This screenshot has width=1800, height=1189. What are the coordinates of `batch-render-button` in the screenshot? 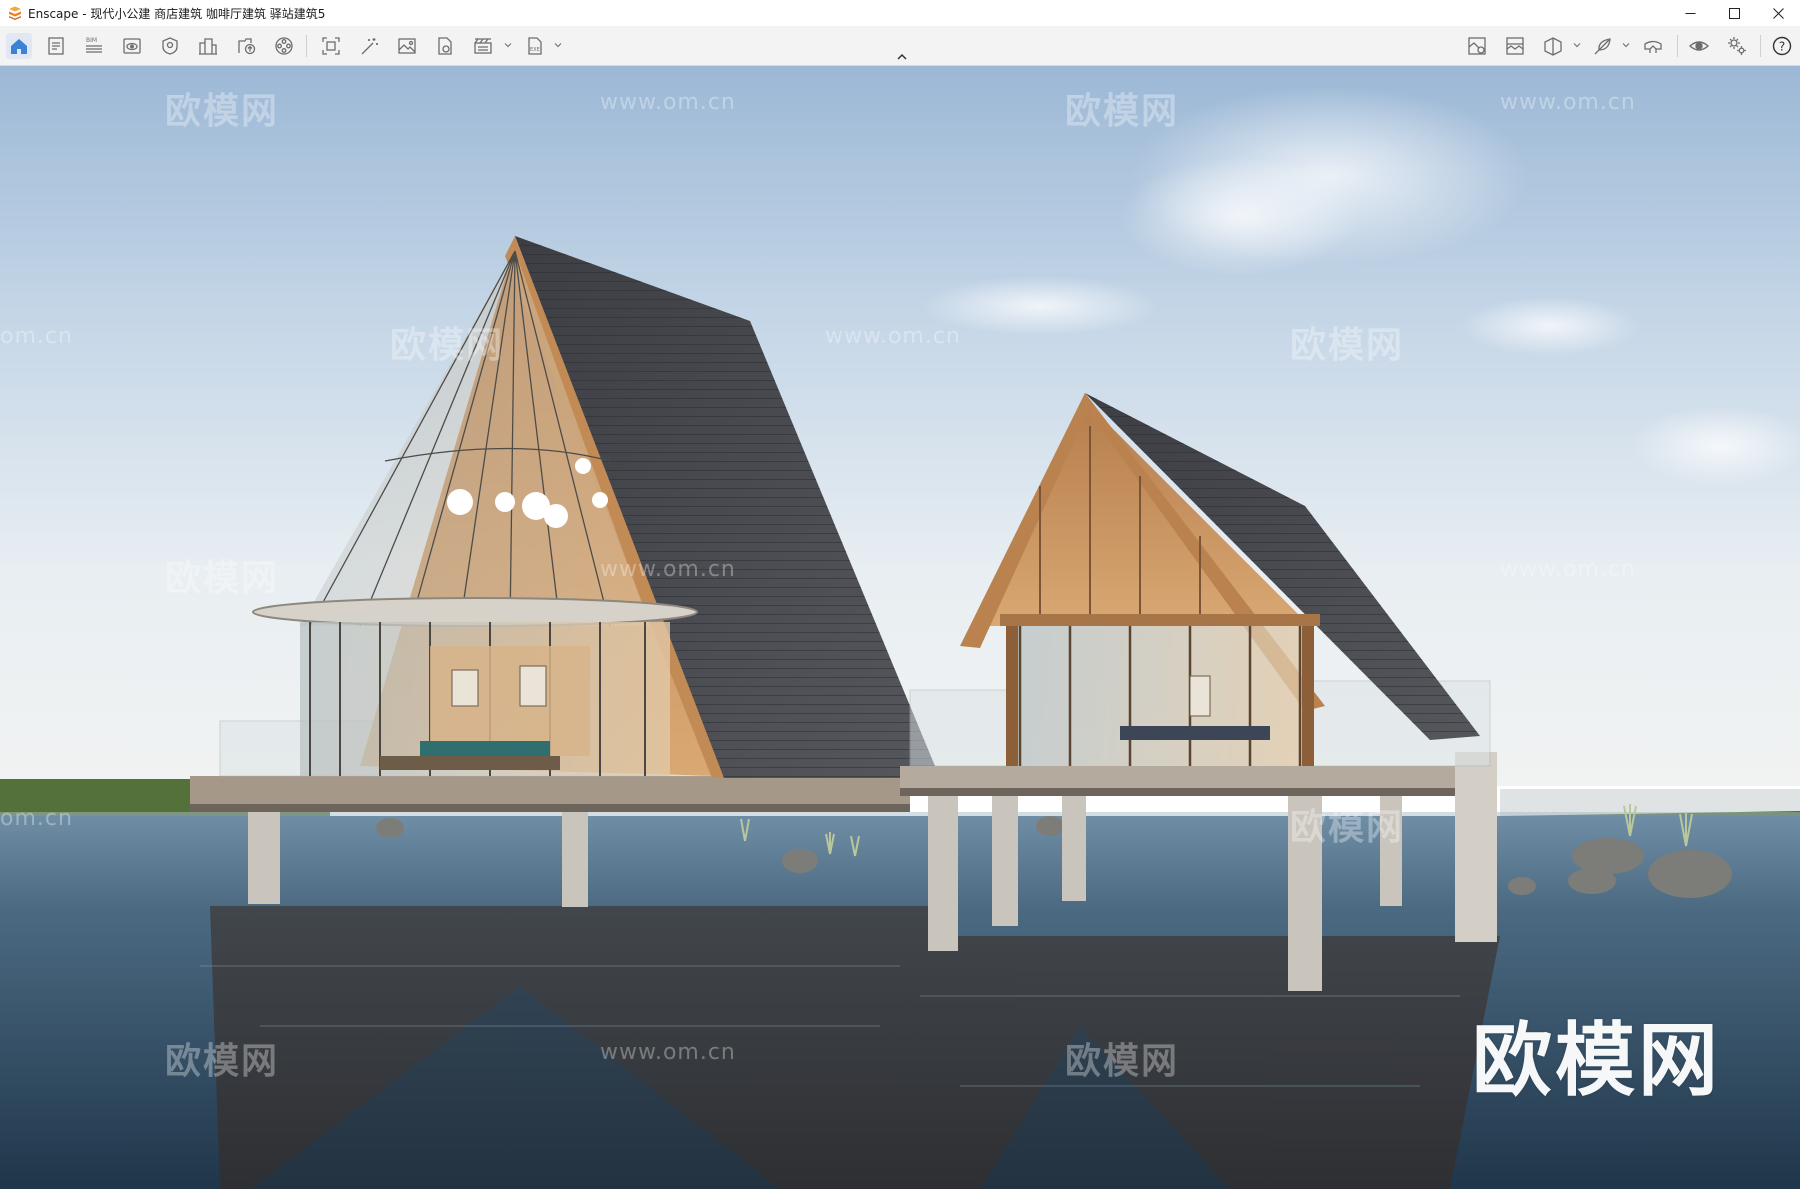 It's located at (483, 46).